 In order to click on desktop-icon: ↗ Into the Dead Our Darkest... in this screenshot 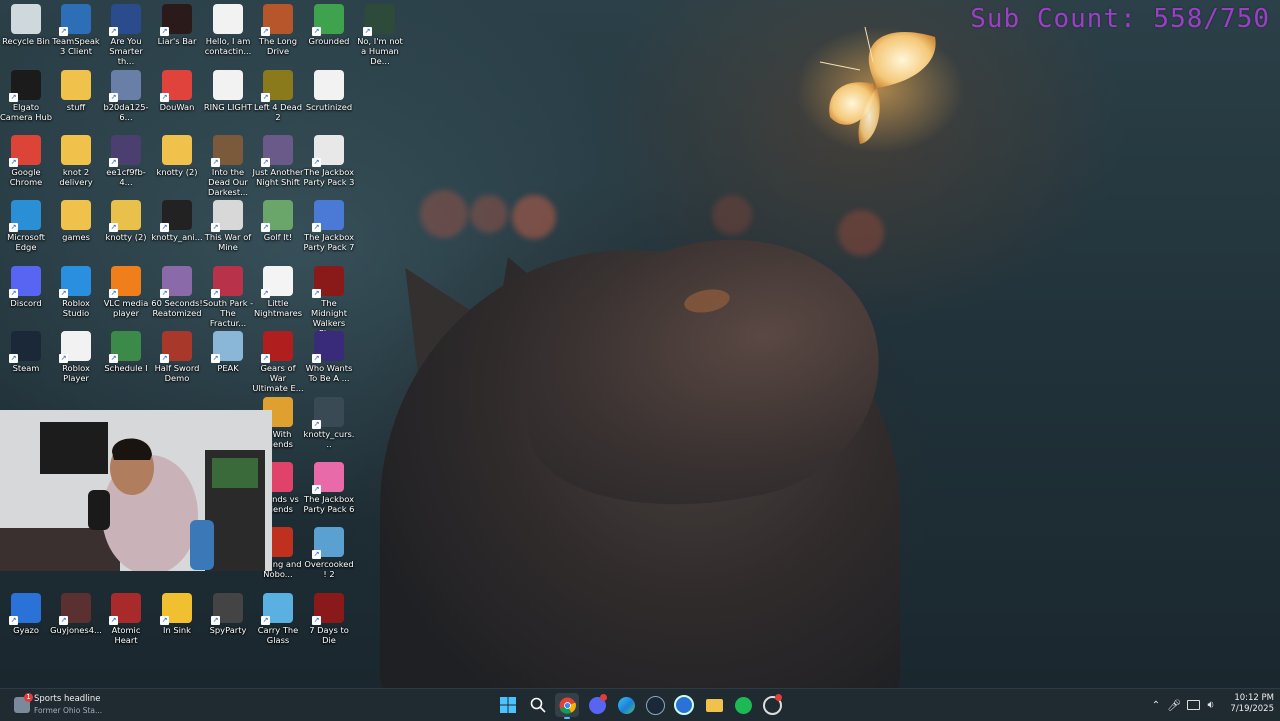, I will do `click(228, 164)`.